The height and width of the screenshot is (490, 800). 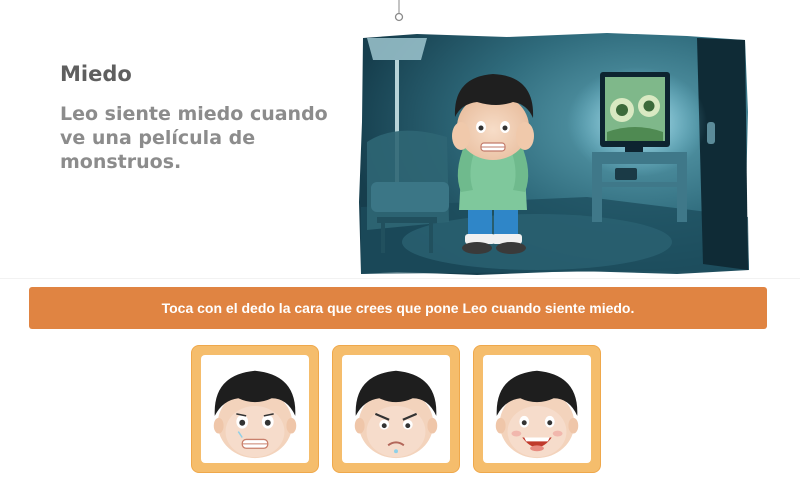 What do you see at coordinates (537, 414) in the screenshot?
I see `happy-face-icon` at bounding box center [537, 414].